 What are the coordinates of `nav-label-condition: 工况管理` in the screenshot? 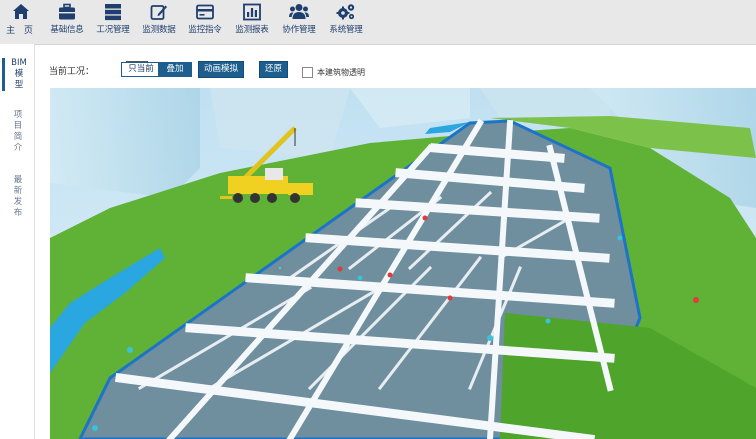 It's located at (113, 30).